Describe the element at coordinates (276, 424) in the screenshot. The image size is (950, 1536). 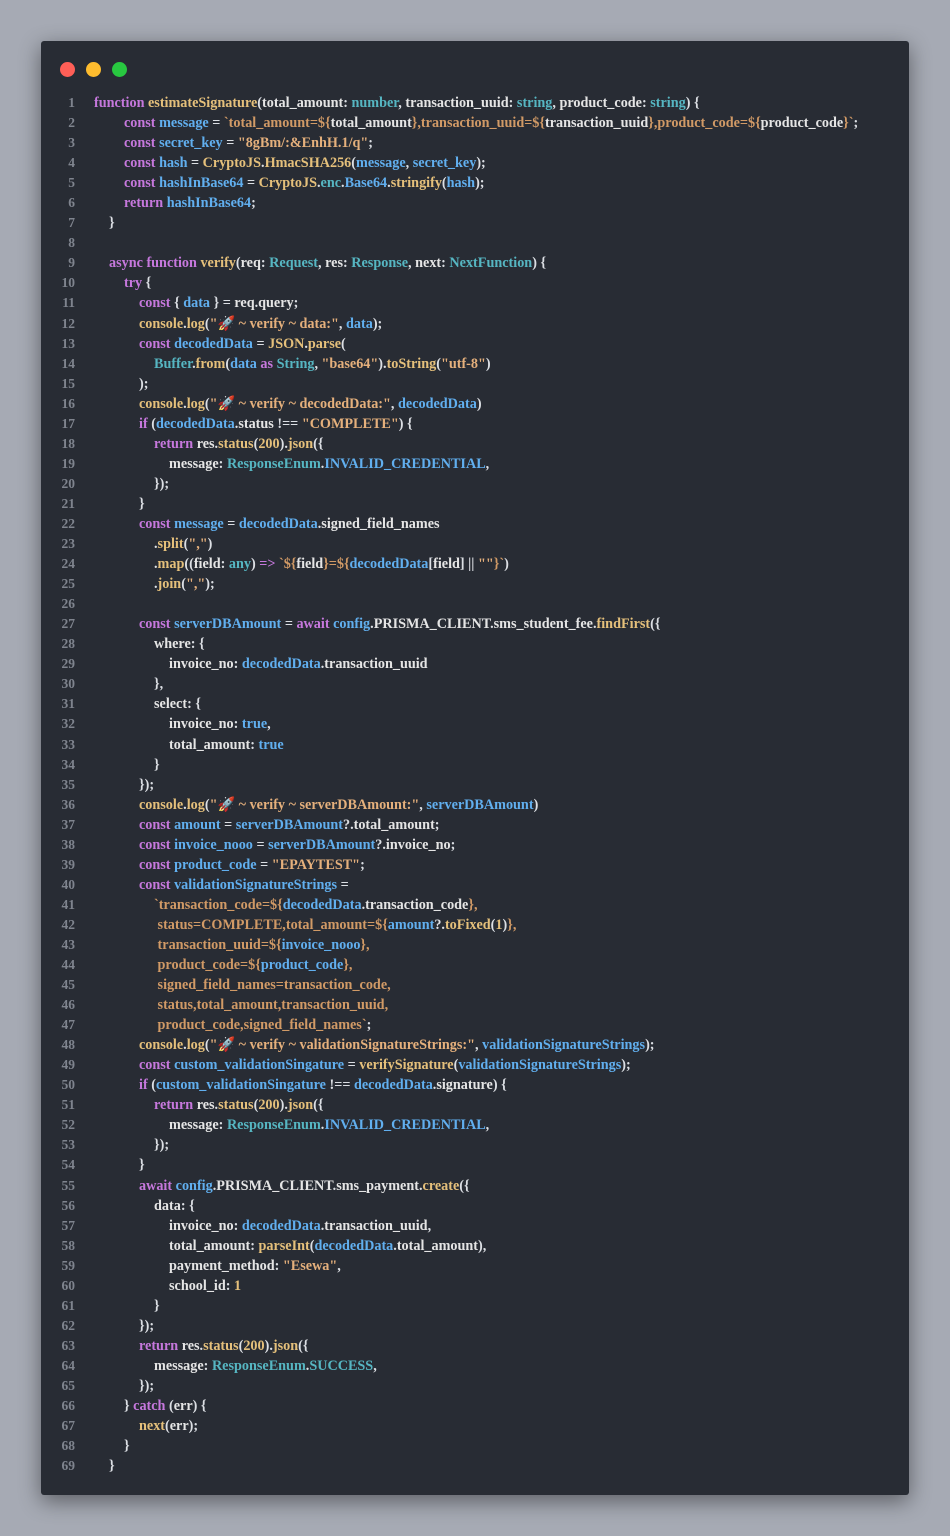
I see `code-text: if (decodedData.status !== "COMPLETE") {` at that location.